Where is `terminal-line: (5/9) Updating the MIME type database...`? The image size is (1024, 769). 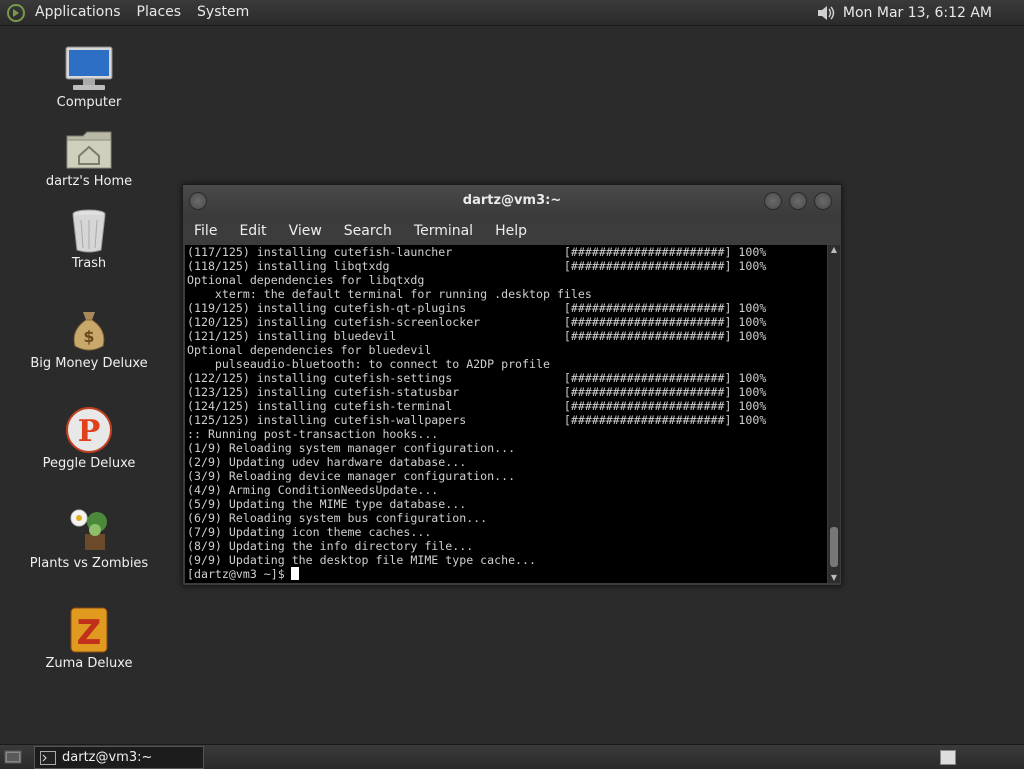
terminal-line: (5/9) Updating the MIME type database... is located at coordinates (327, 504).